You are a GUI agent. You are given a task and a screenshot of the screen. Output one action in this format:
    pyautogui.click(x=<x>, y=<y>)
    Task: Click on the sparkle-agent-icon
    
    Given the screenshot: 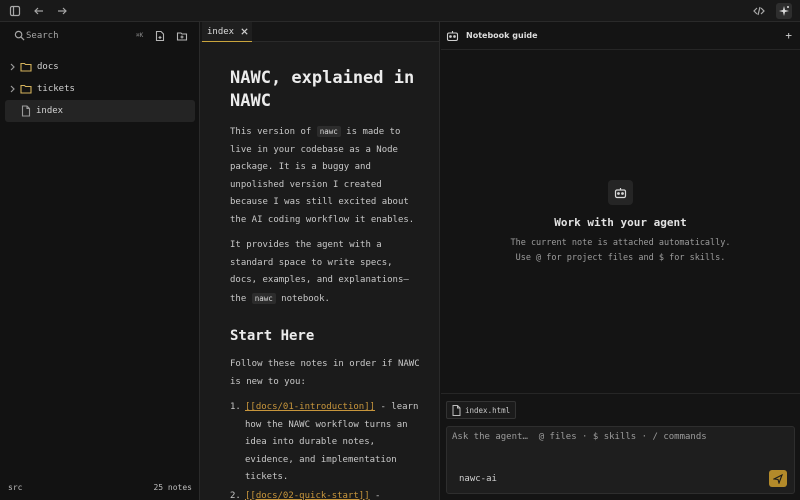 What is the action you would take?
    pyautogui.click(x=784, y=11)
    